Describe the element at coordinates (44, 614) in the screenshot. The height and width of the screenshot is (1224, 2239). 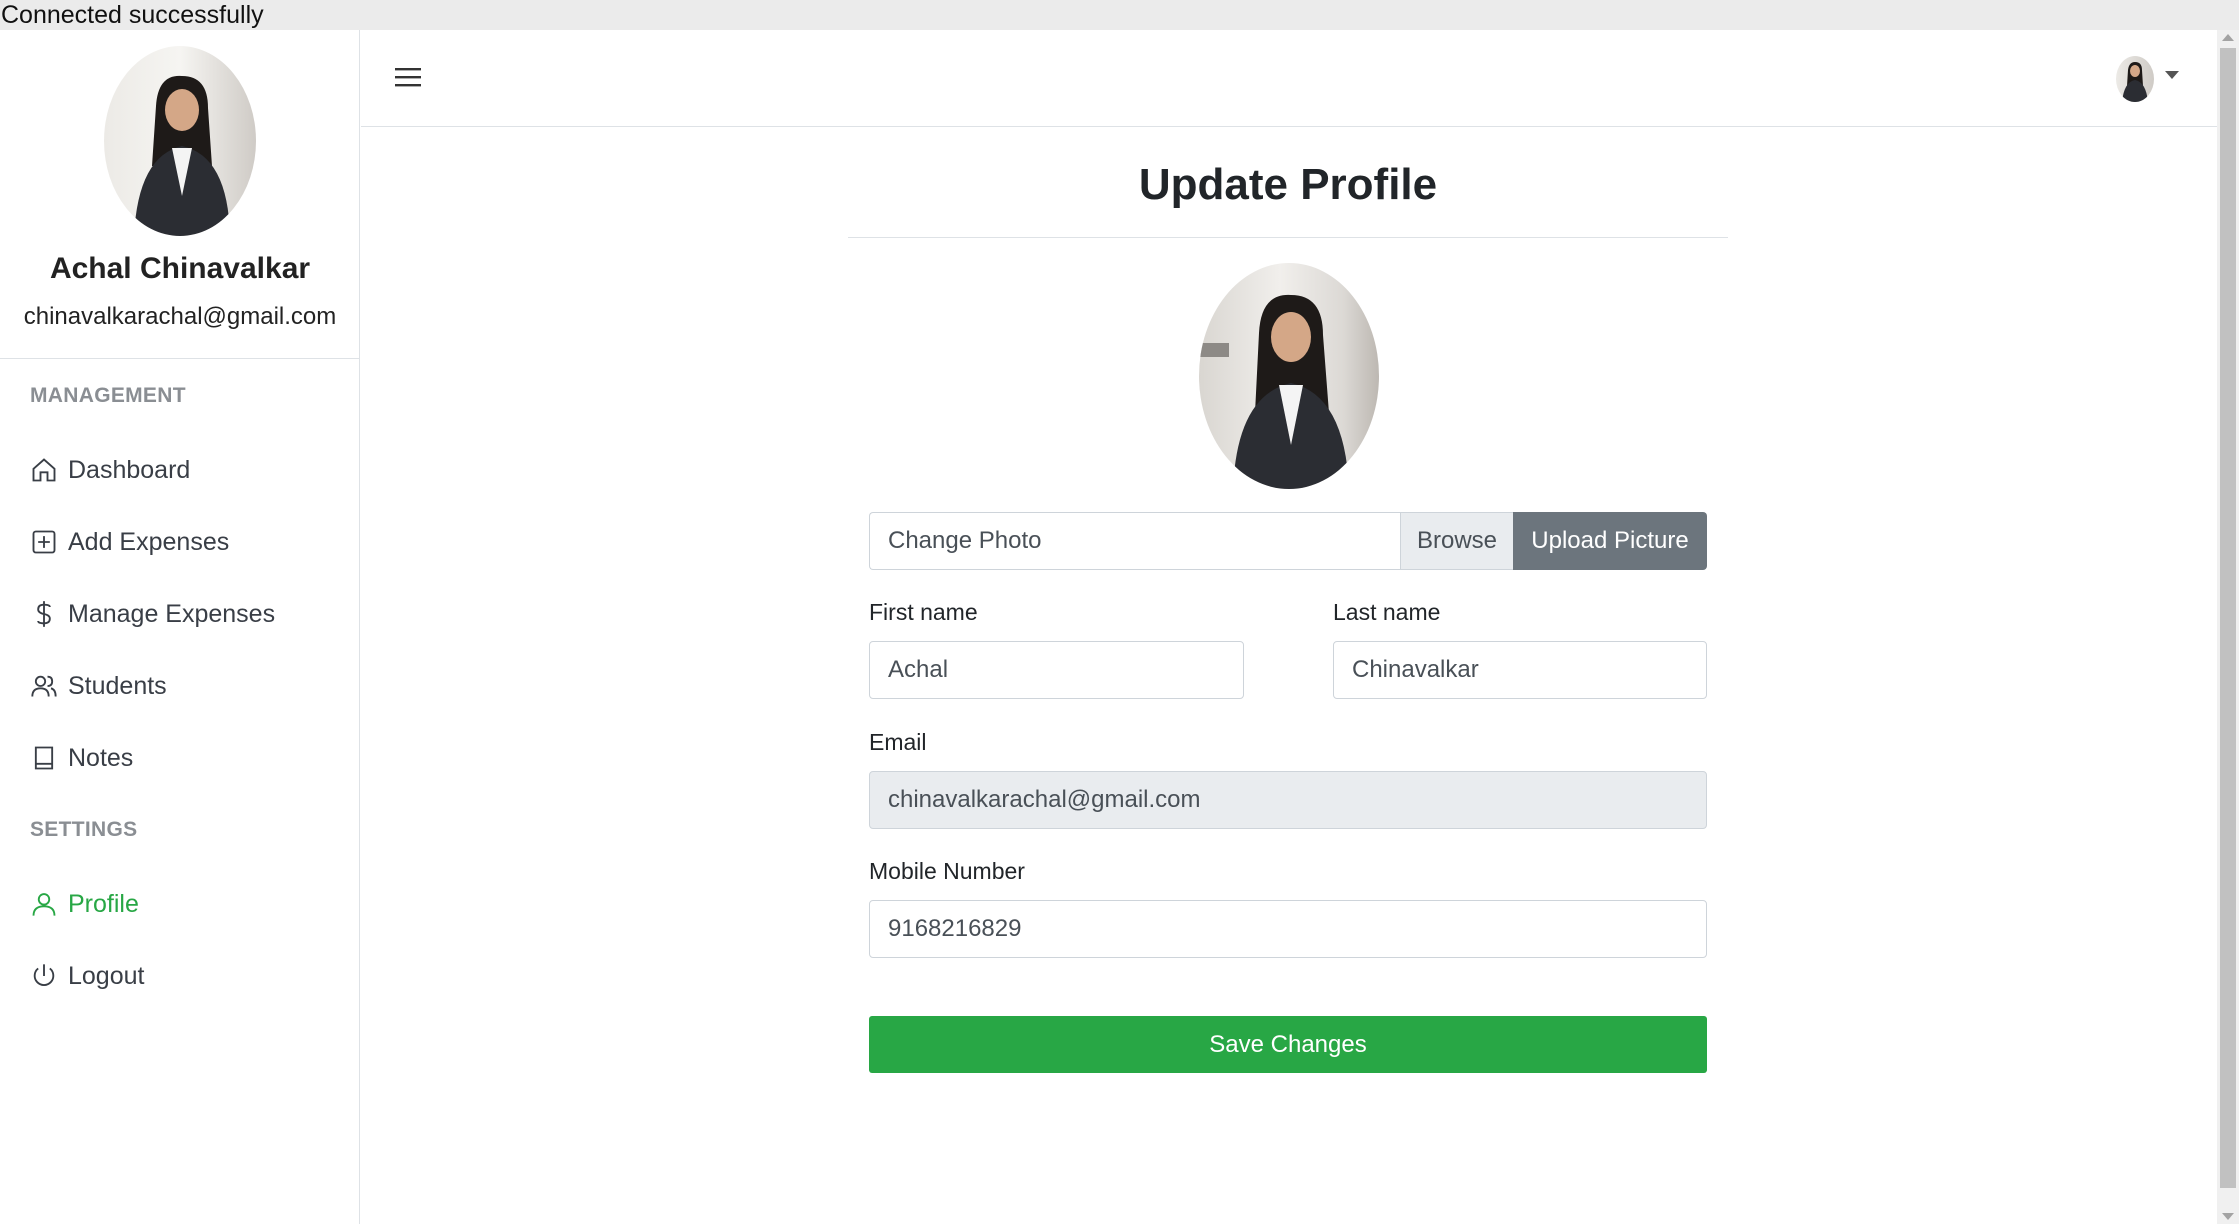
I see `dollar-icon` at that location.